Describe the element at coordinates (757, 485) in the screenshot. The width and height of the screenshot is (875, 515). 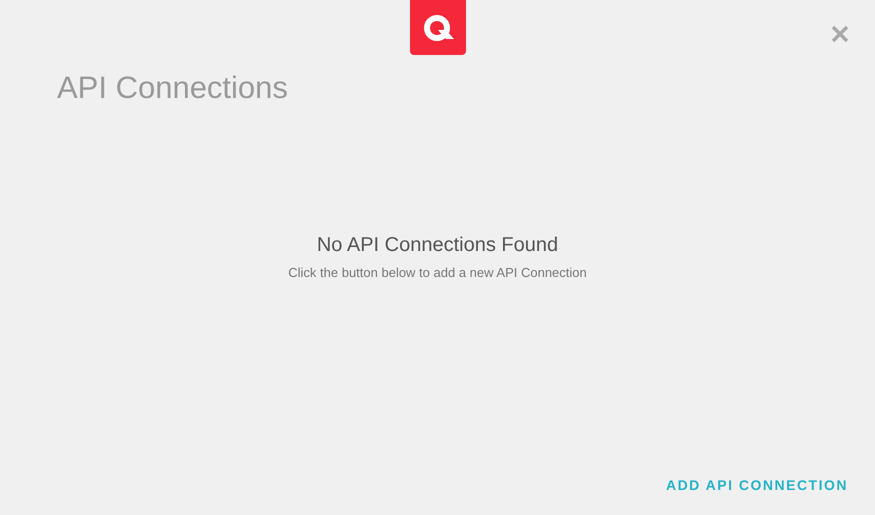
I see `add-api-connection-button: ADD API CONNECTION` at that location.